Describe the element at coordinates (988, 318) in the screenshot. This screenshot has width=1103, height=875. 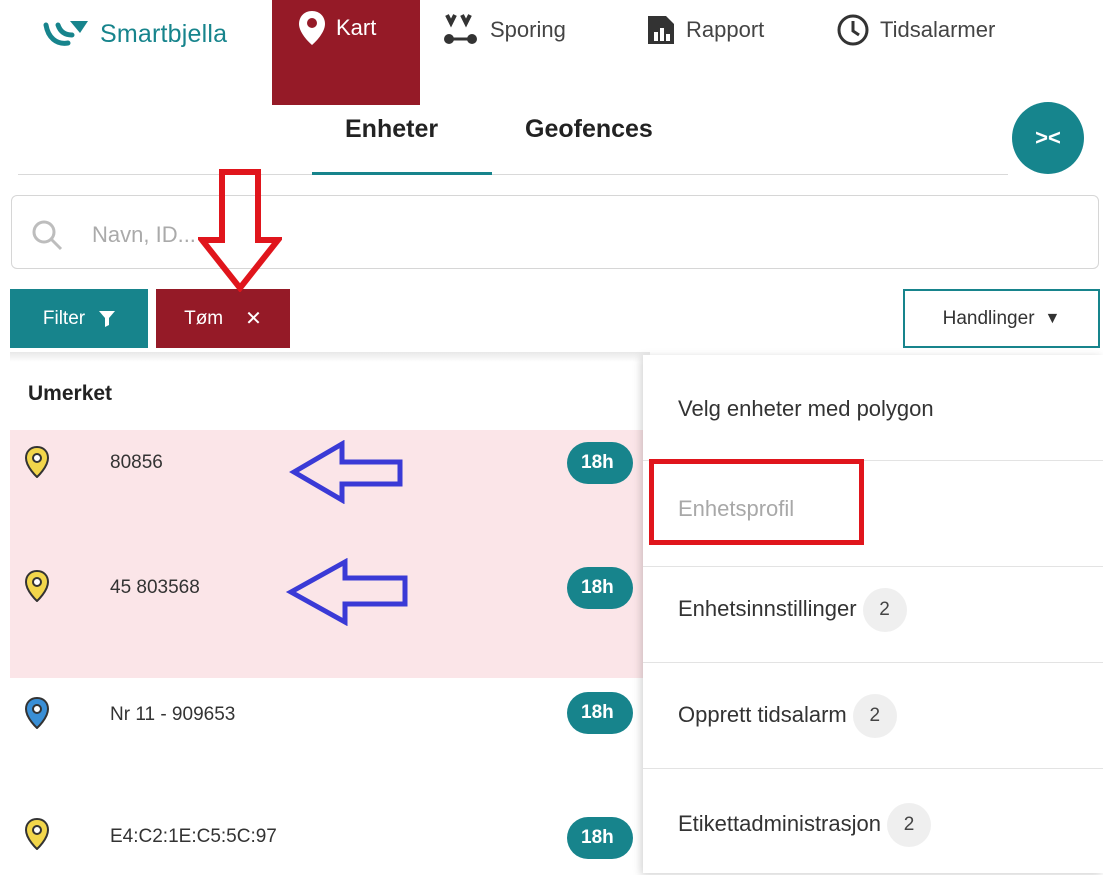
I see `actions-label: Handlinger` at that location.